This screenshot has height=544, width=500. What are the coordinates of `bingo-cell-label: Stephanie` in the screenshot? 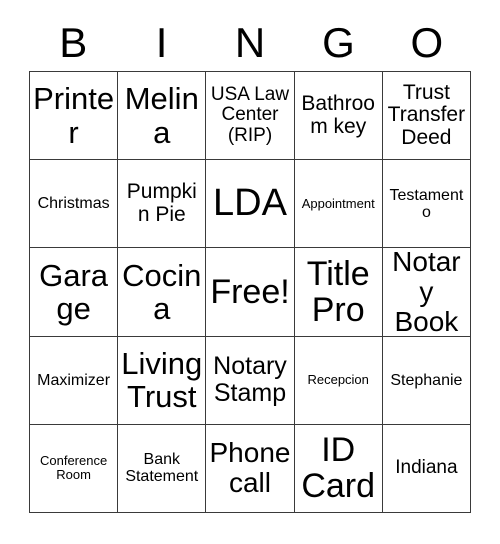 It's located at (426, 380).